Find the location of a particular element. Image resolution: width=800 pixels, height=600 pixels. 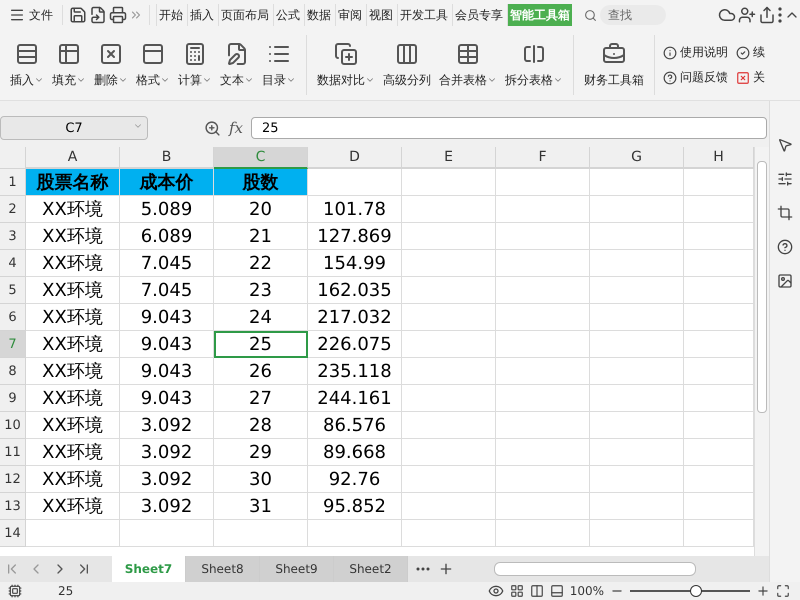

row-header: 1 is located at coordinates (13, 182).